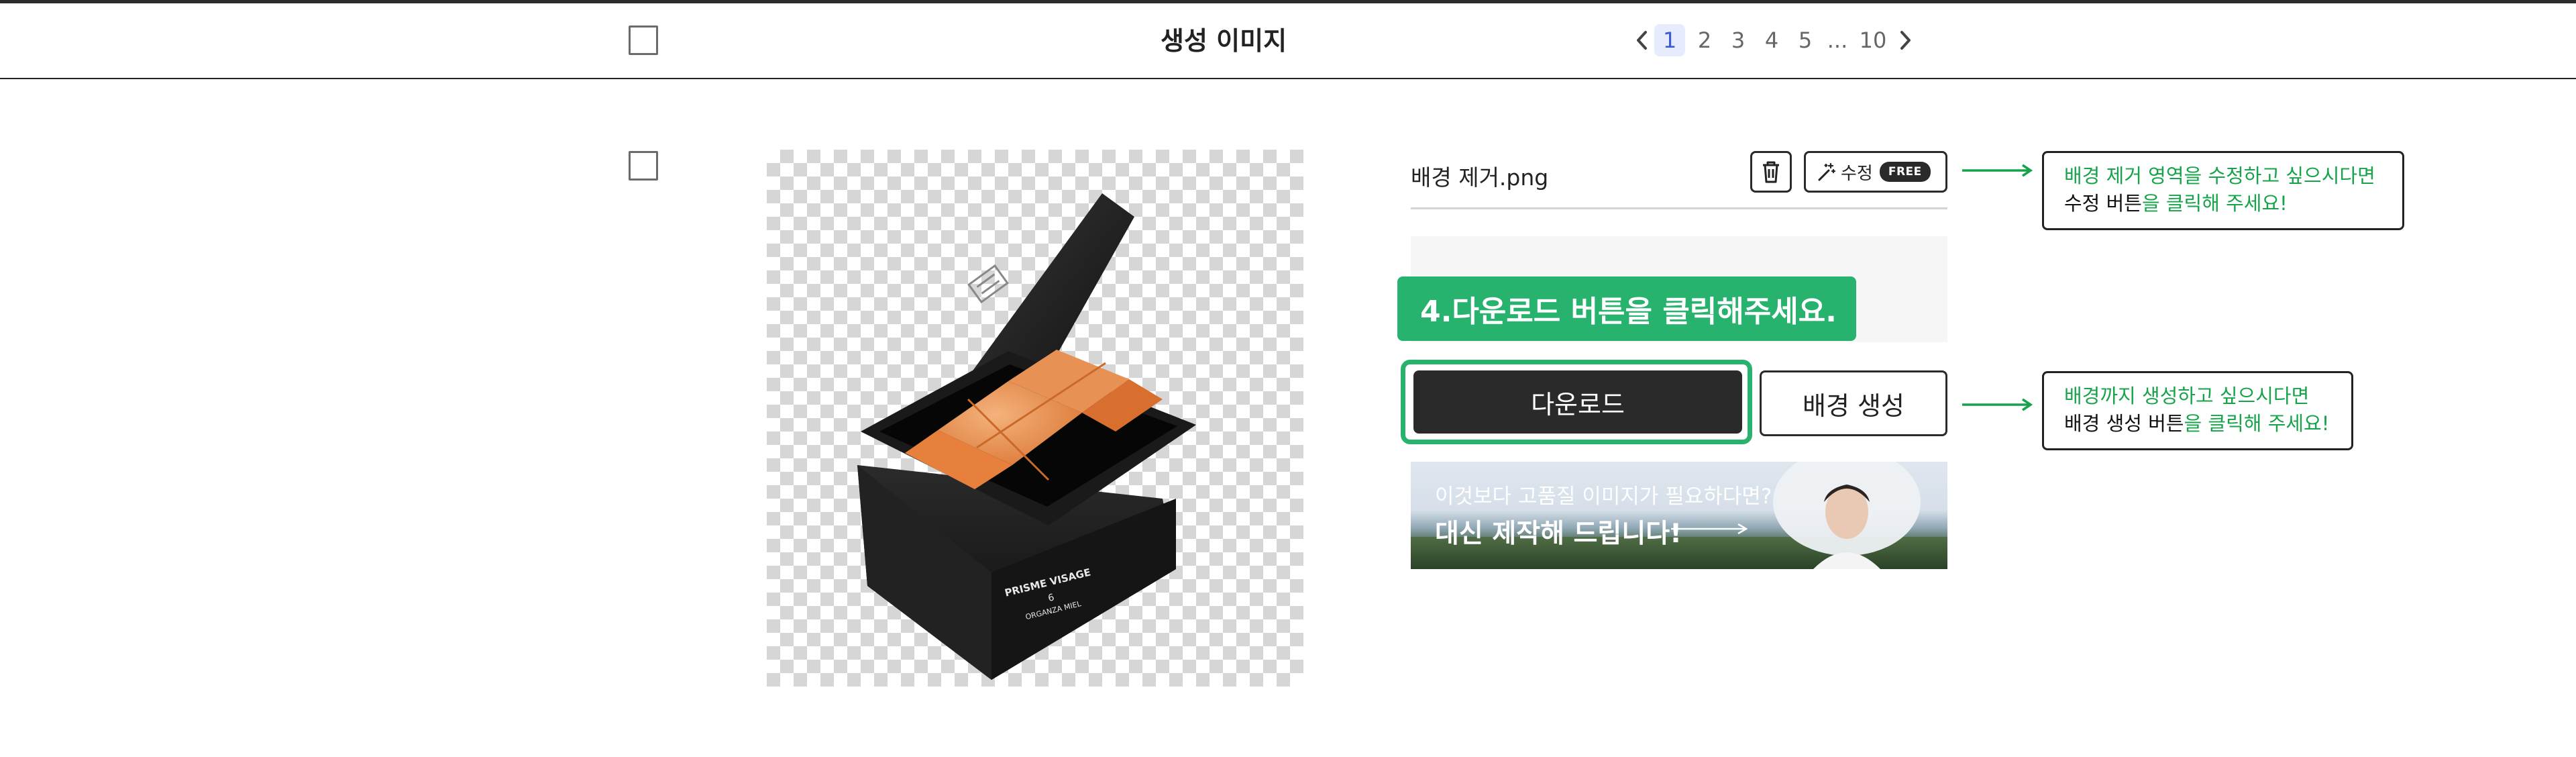 The width and height of the screenshot is (2576, 757). What do you see at coordinates (2223, 190) in the screenshot?
I see `edit-callout: 배경 제거 영역을 수정하고 싶으시다면 수정 버튼을 클릭해 주세요!` at bounding box center [2223, 190].